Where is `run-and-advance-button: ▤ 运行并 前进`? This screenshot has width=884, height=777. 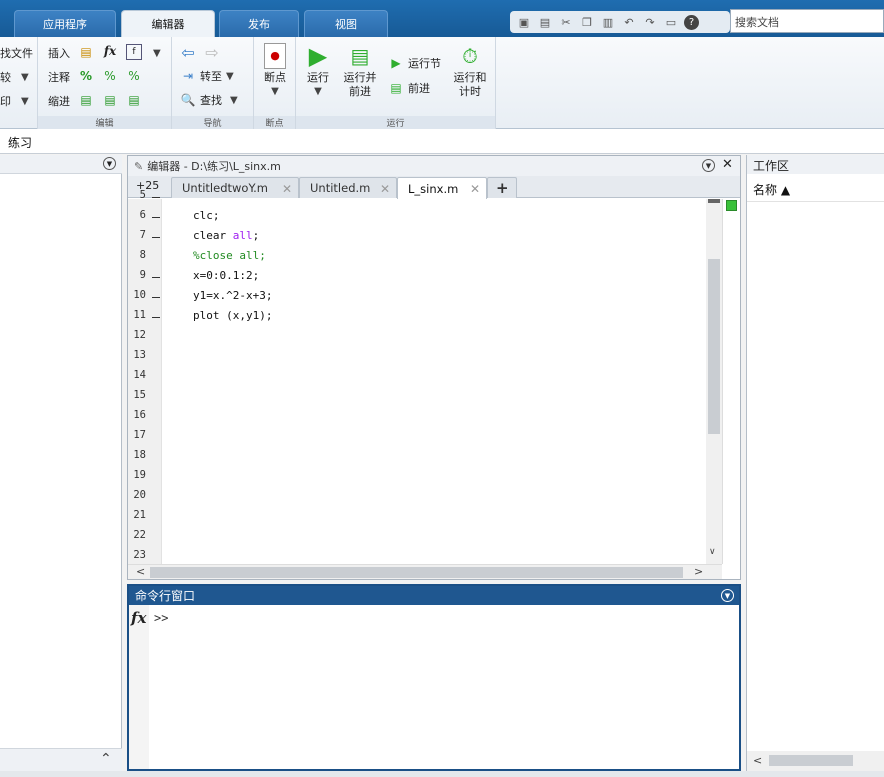
run-and-advance-button: ▤ 运行并 前进 is located at coordinates (360, 71).